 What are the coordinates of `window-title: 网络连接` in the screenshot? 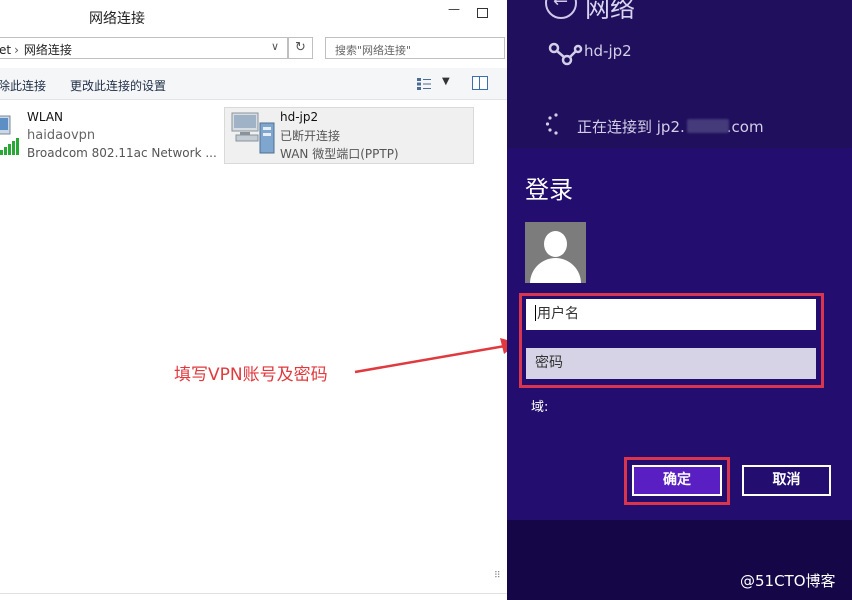 It's located at (117, 19).